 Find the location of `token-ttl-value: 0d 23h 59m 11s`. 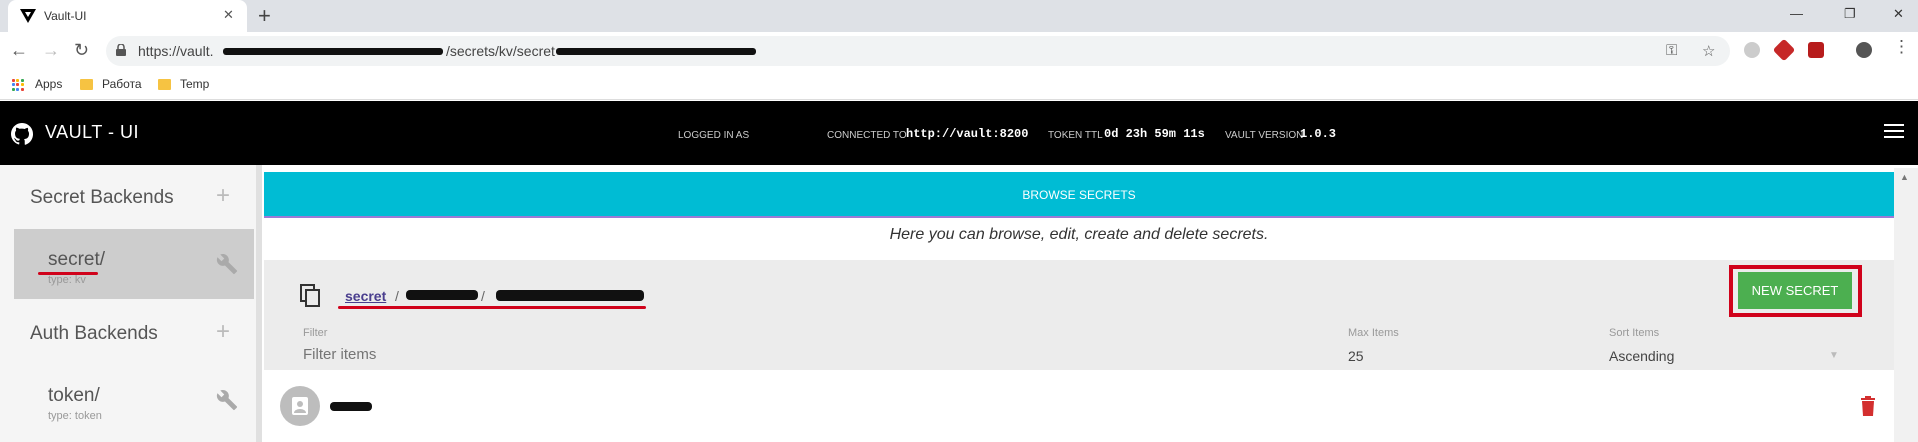

token-ttl-value: 0d 23h 59m 11s is located at coordinates (1154, 134).